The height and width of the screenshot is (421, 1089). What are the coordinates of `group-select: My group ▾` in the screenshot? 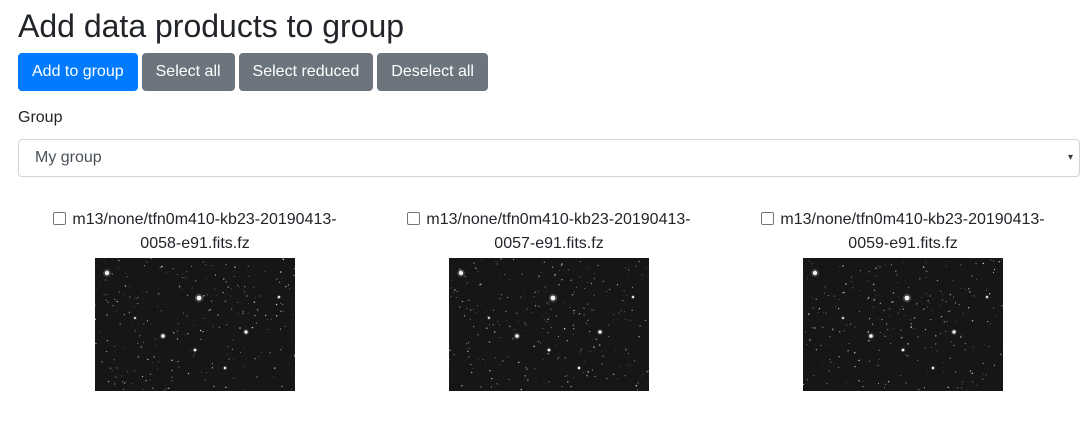 It's located at (549, 158).